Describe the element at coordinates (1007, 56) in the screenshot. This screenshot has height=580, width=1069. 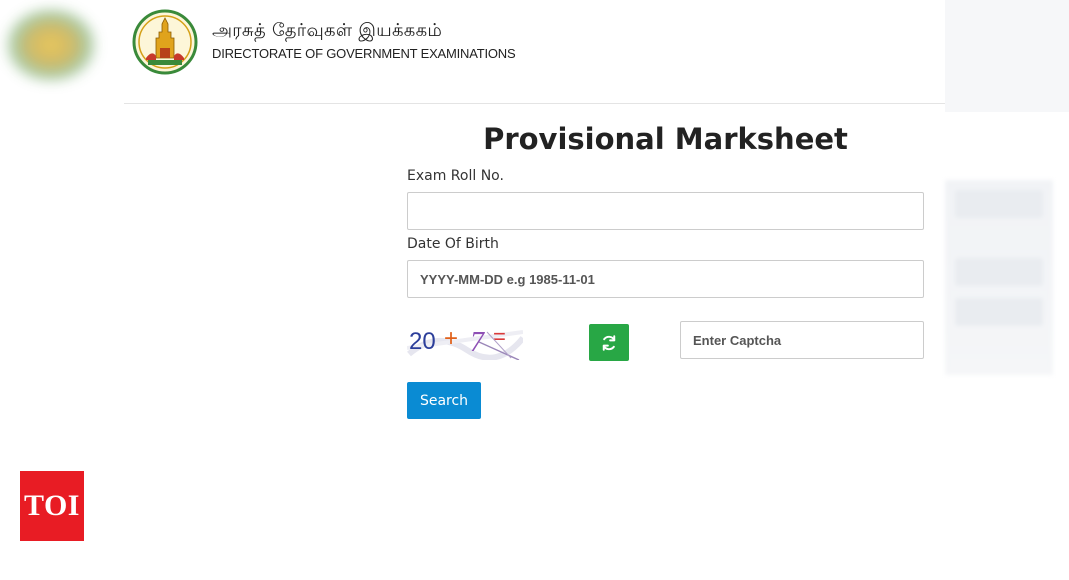
I see `blurred-background-top-right` at that location.